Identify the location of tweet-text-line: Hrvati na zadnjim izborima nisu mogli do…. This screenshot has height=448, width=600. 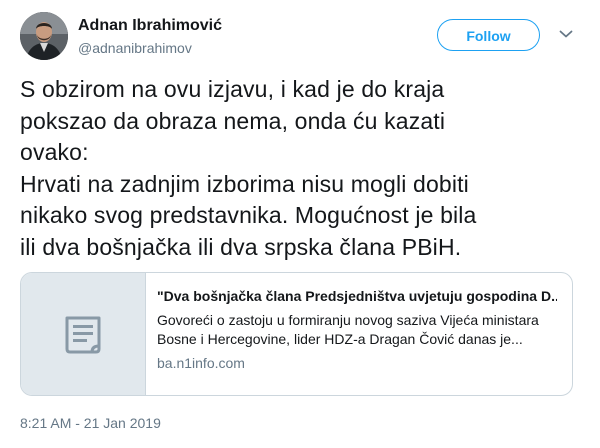
(244, 183).